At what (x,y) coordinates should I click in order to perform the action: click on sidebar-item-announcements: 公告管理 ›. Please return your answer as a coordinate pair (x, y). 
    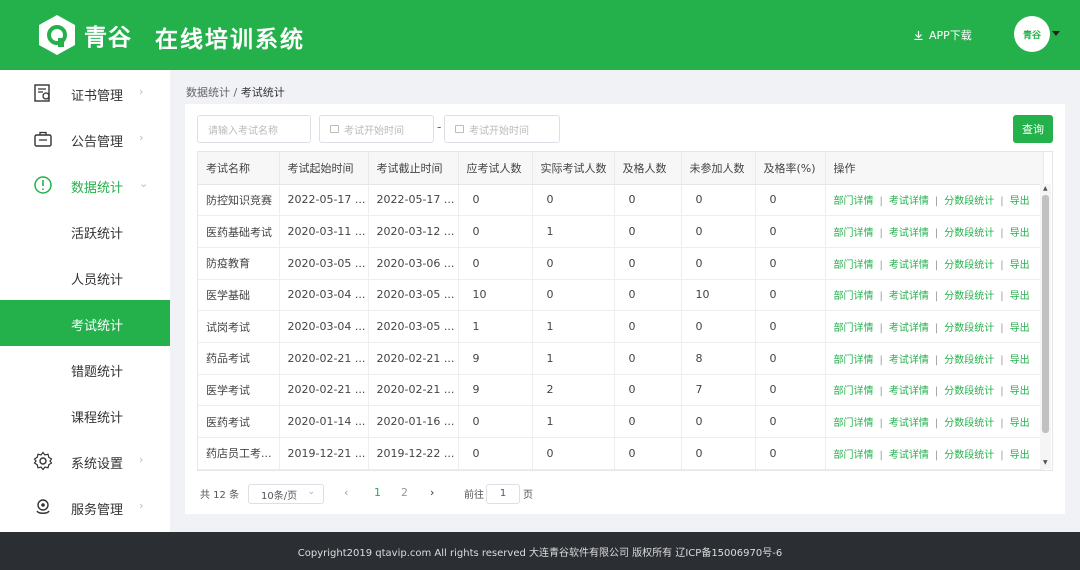
    Looking at the image, I should click on (85, 139).